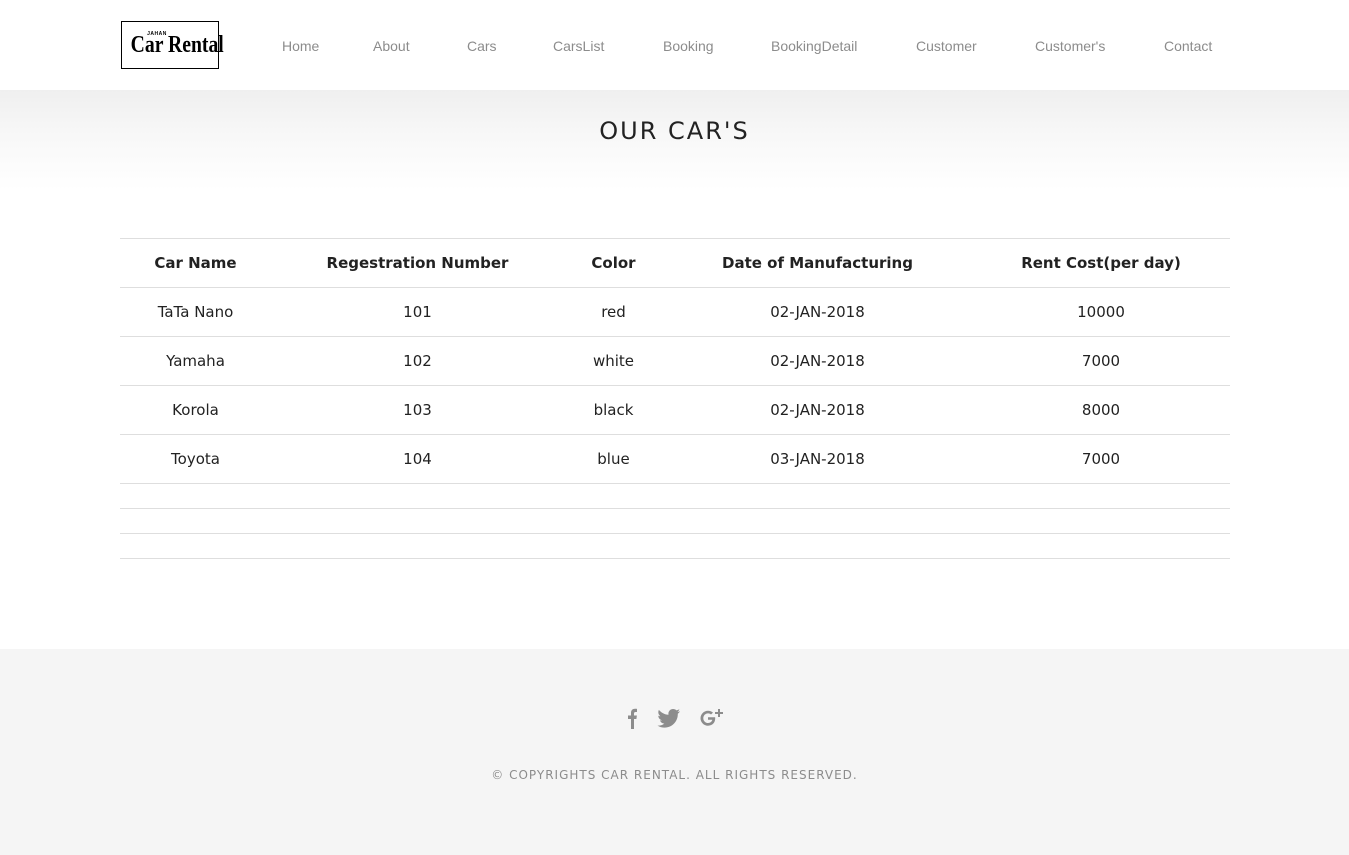 The image size is (1349, 855). What do you see at coordinates (195, 263) in the screenshot?
I see `column-header-car-name: Car Name` at bounding box center [195, 263].